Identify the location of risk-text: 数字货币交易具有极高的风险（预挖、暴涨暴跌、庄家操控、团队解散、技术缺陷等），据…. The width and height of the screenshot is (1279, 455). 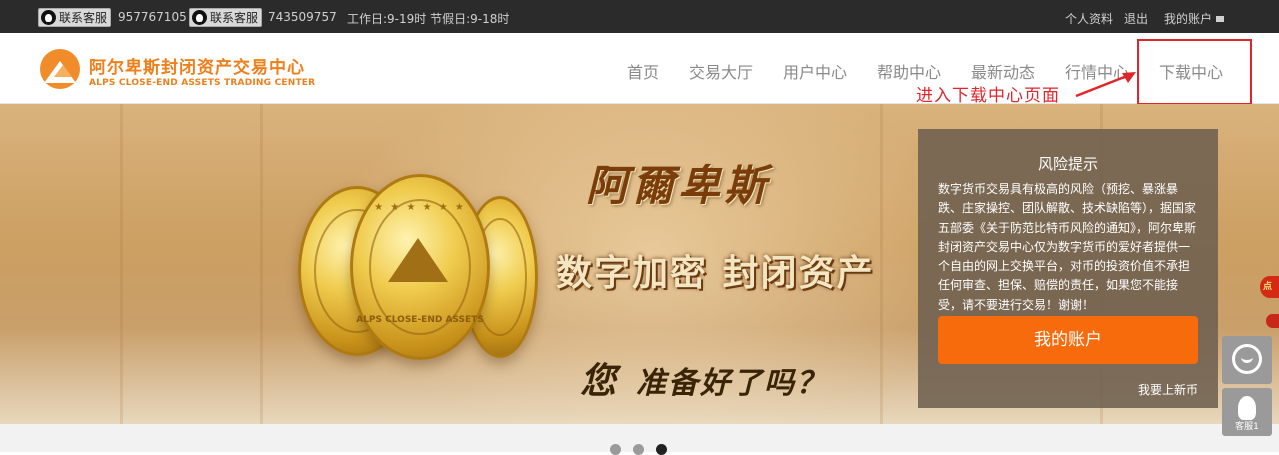
(1067, 247).